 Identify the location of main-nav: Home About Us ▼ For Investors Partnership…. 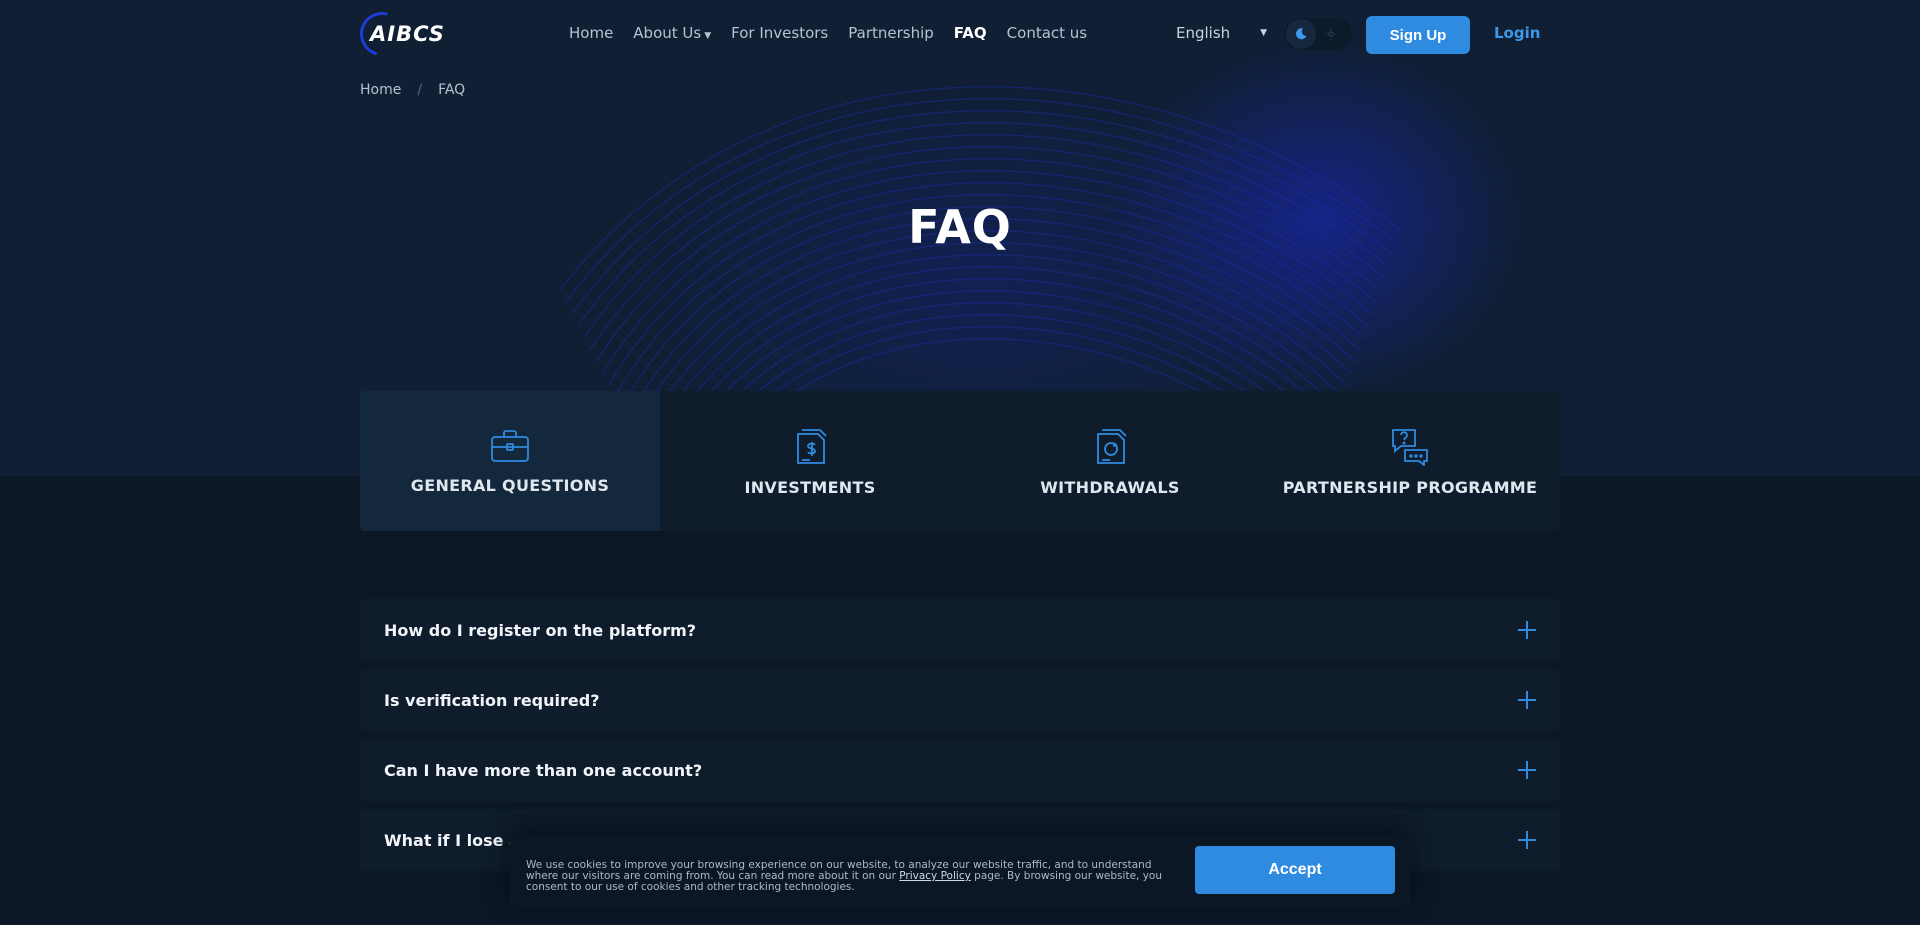
(838, 33).